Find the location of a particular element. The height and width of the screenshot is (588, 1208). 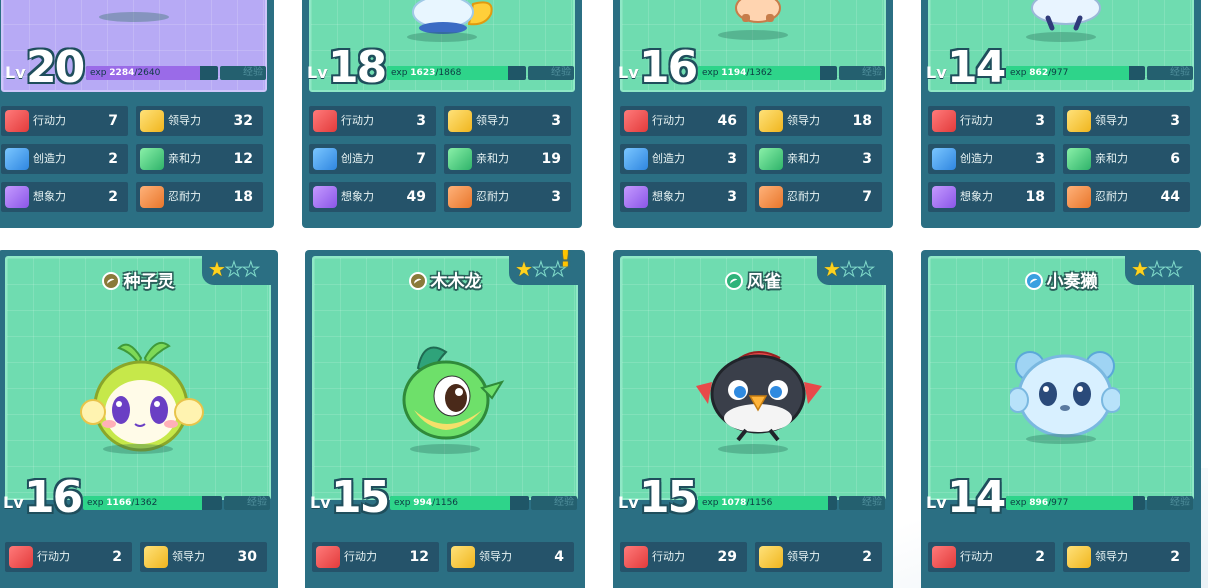

level-row: Lv 15 exp 994/1156 经验 is located at coordinates (445, 498).